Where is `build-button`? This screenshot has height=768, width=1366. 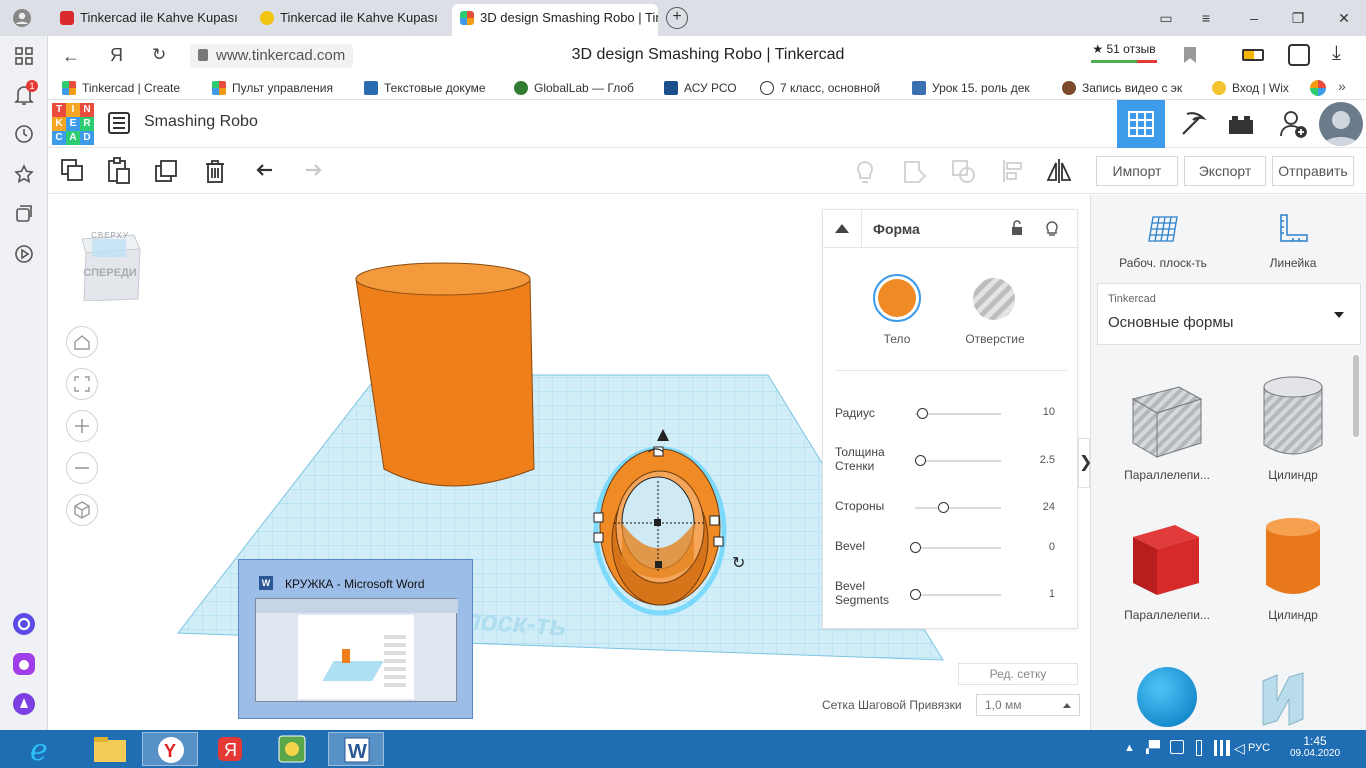
build-button is located at coordinates (1193, 124).